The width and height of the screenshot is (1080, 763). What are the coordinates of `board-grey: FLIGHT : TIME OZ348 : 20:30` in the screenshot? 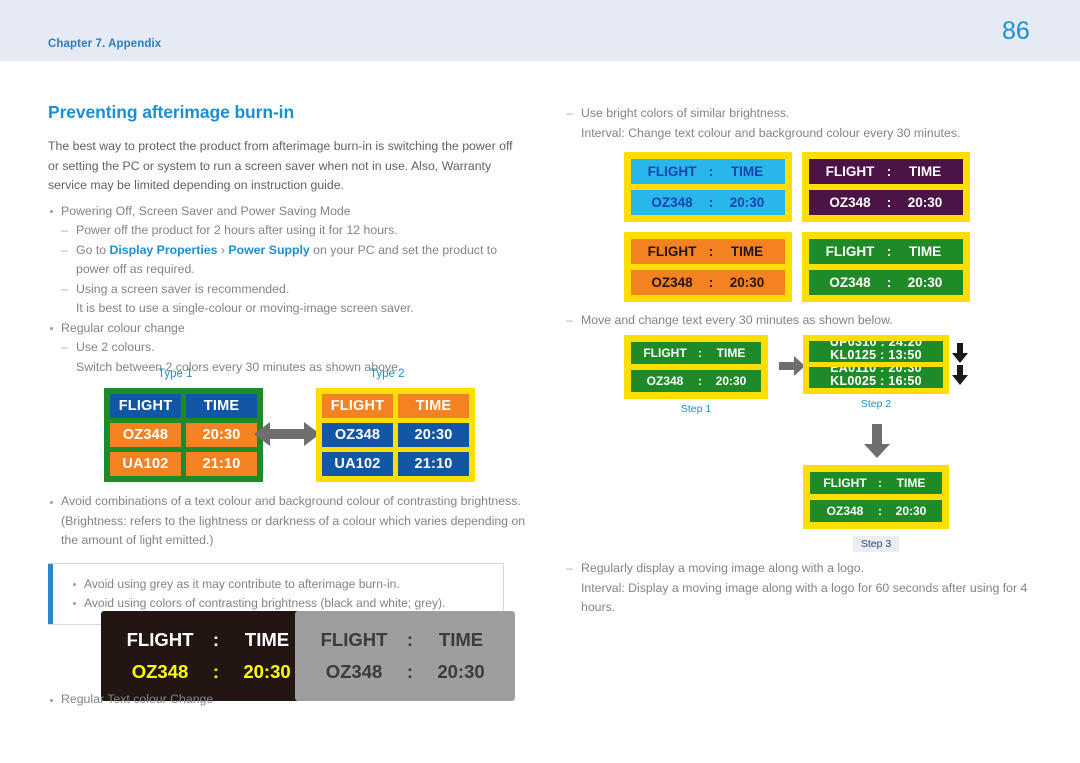 It's located at (405, 656).